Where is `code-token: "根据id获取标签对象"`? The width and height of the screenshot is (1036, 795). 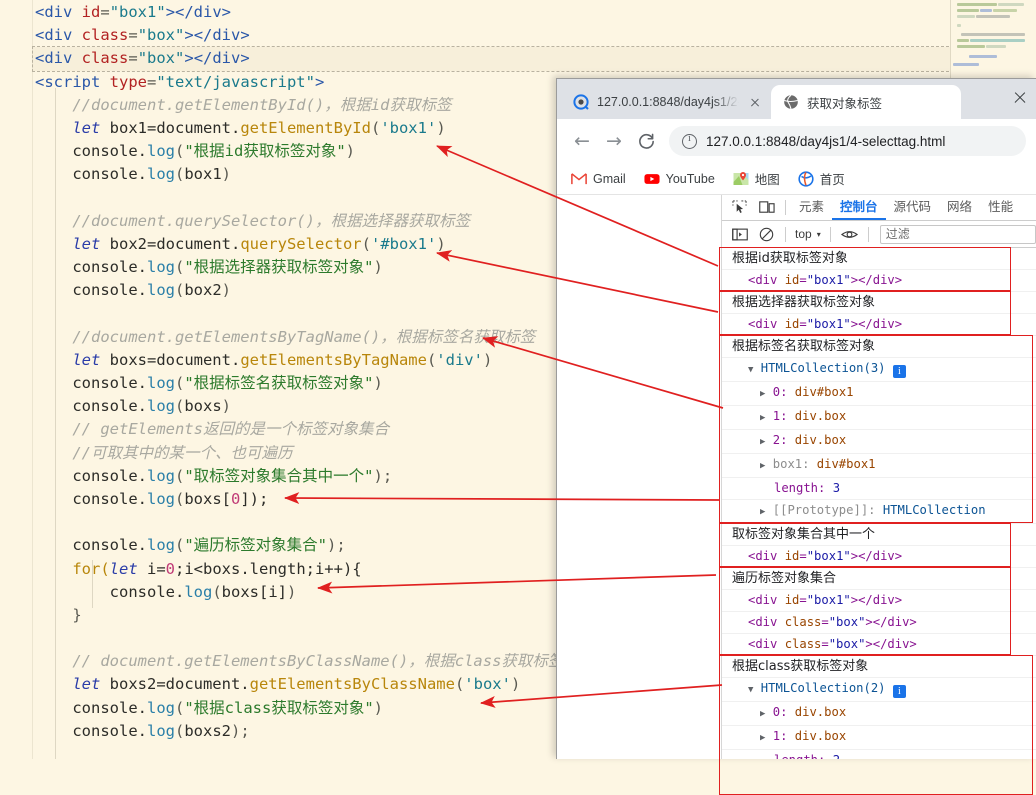
code-token: "根据id获取标签对象" is located at coordinates (265, 151).